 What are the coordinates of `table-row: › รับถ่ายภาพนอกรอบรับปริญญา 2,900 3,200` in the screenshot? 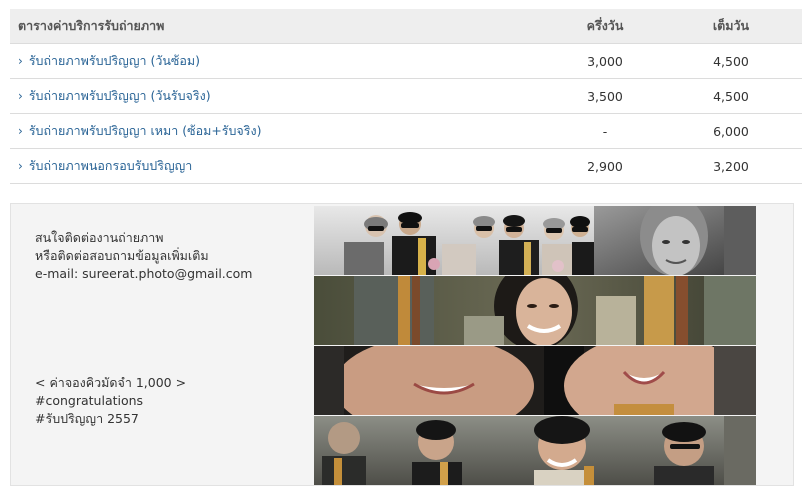 It's located at (406, 166).